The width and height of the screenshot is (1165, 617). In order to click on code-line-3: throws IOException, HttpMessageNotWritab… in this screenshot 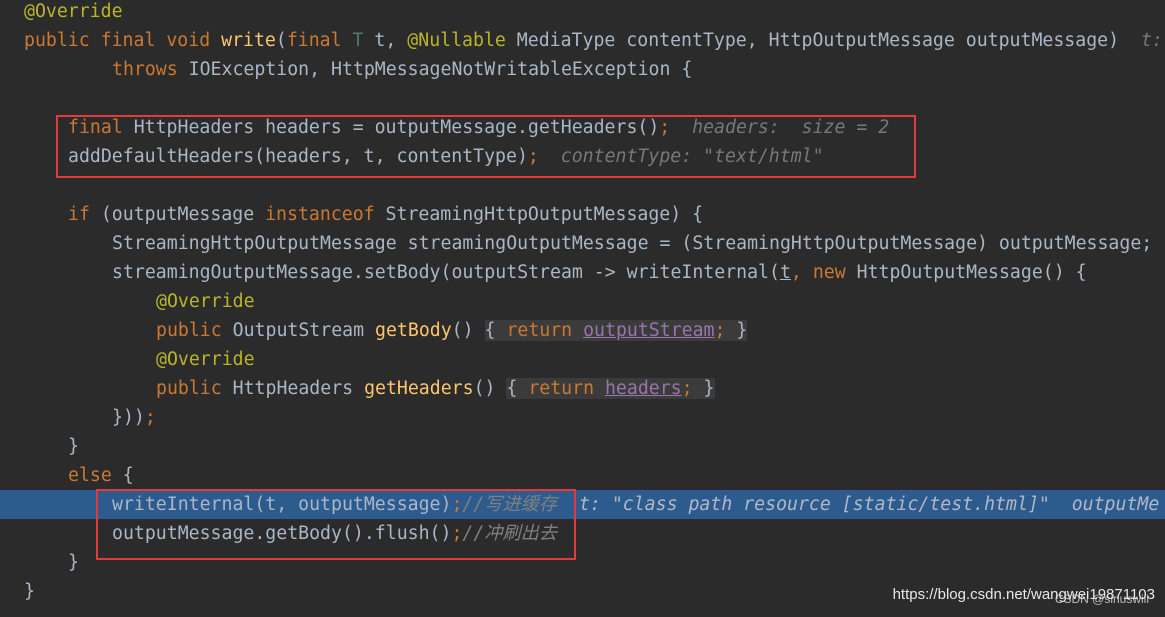, I will do `click(402, 69)`.